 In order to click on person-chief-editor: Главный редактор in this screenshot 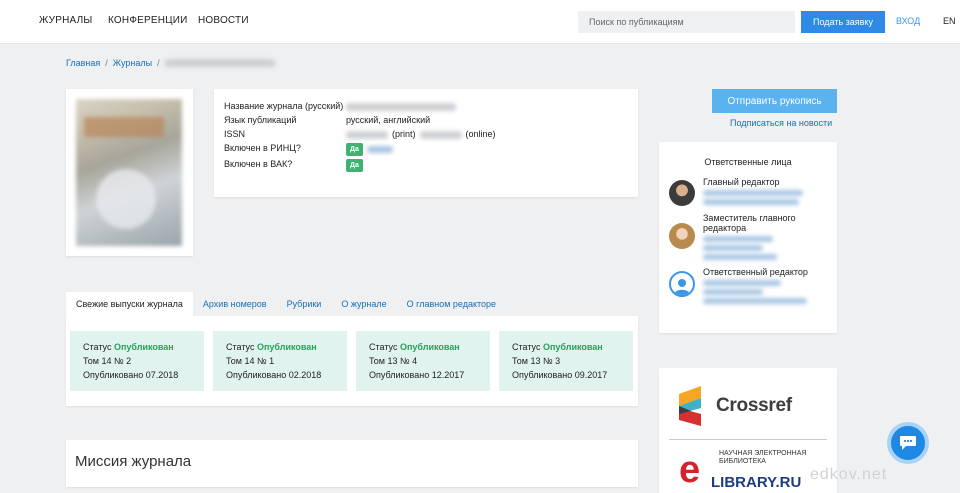, I will do `click(748, 191)`.